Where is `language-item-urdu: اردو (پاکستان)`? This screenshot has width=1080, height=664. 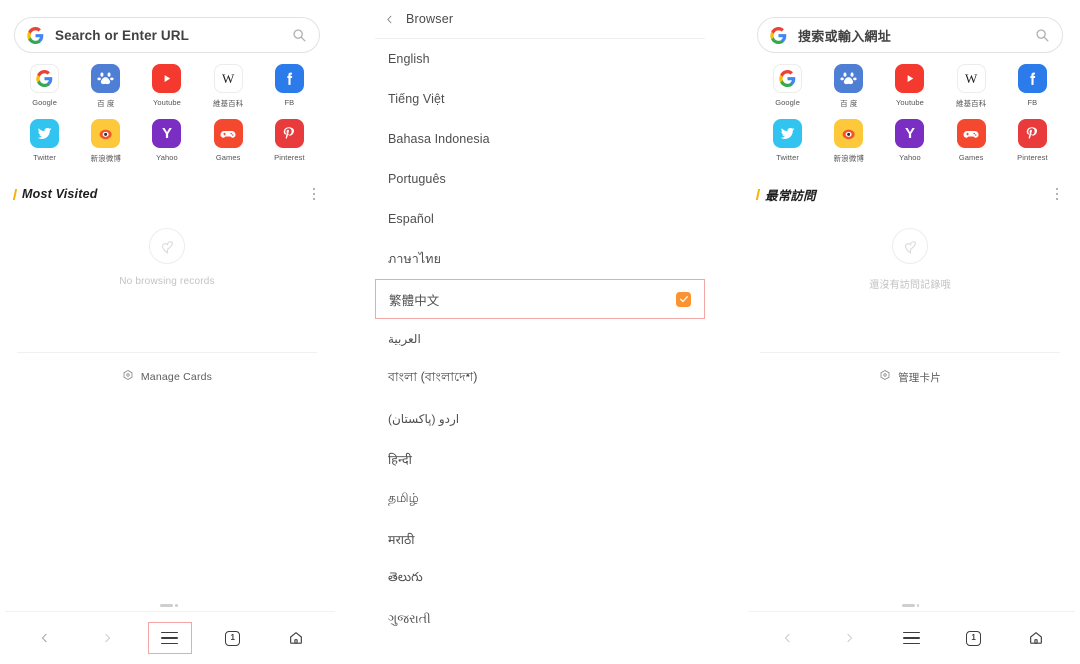 language-item-urdu: اردو (پاکستان) is located at coordinates (540, 419).